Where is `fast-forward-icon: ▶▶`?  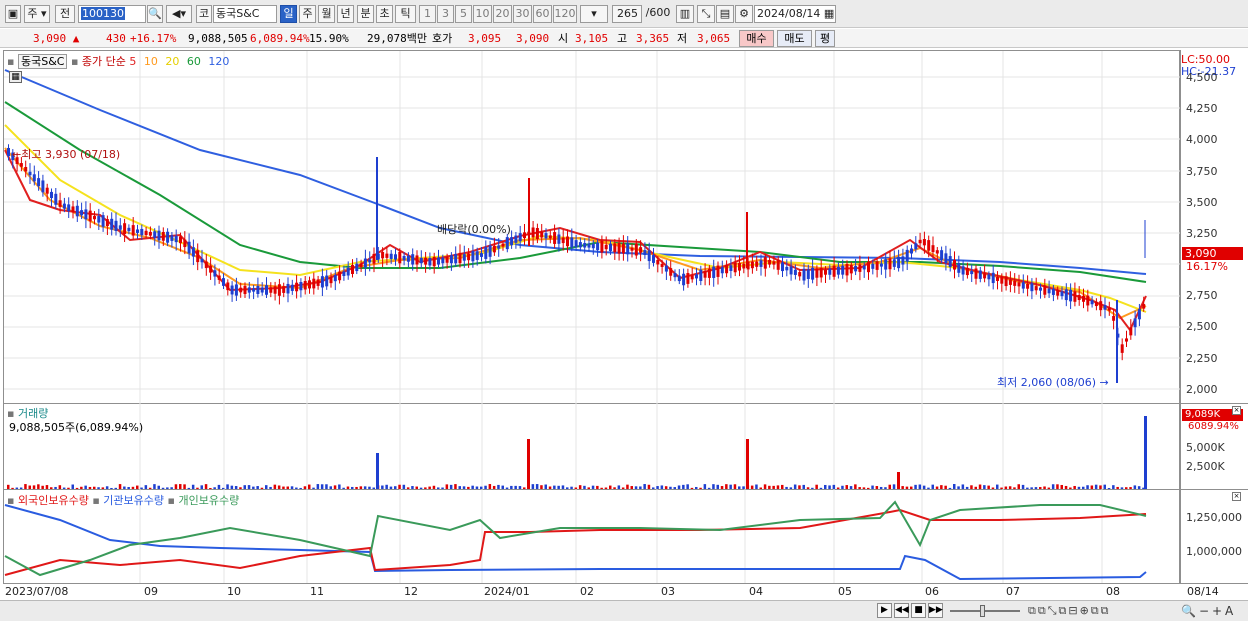
fast-forward-icon: ▶▶ is located at coordinates (935, 610).